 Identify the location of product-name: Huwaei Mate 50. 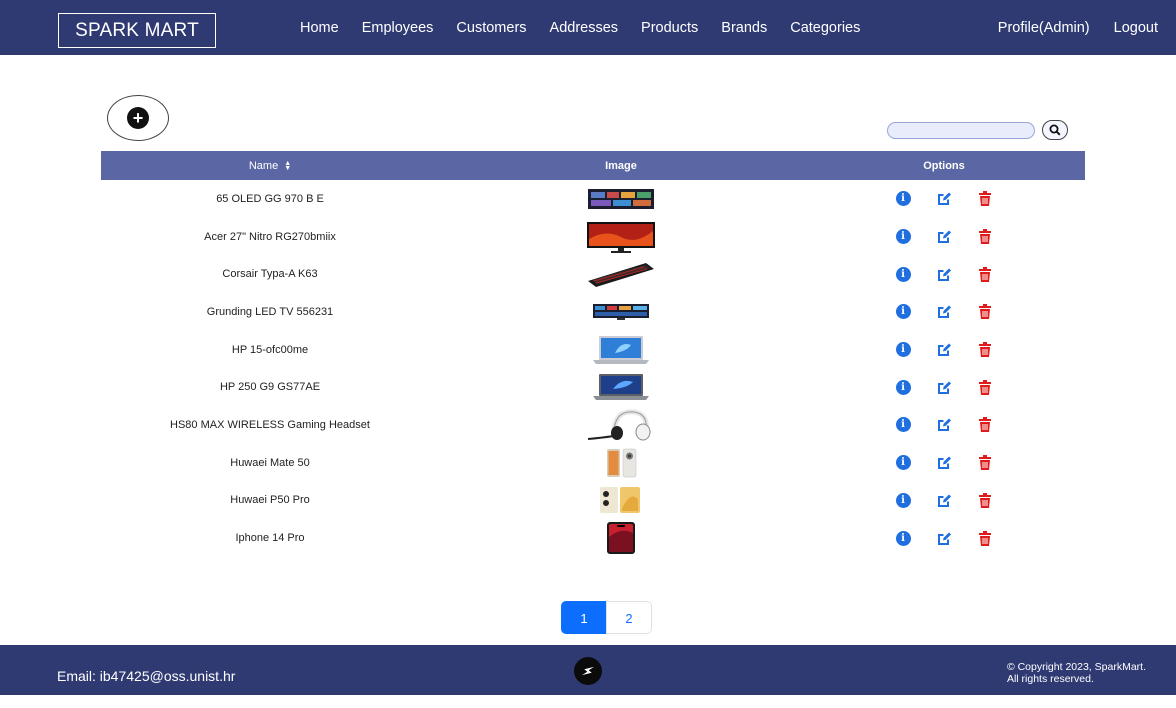
(270, 462).